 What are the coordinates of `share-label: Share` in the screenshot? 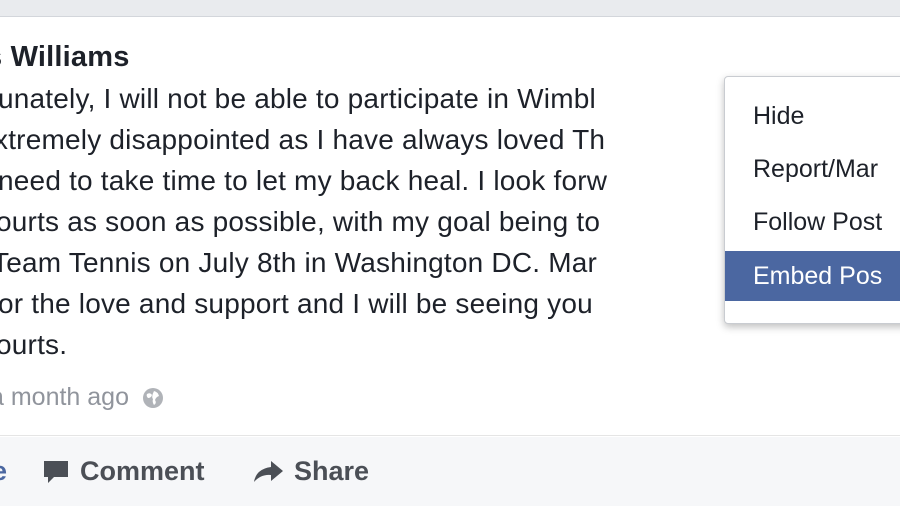 It's located at (332, 471).